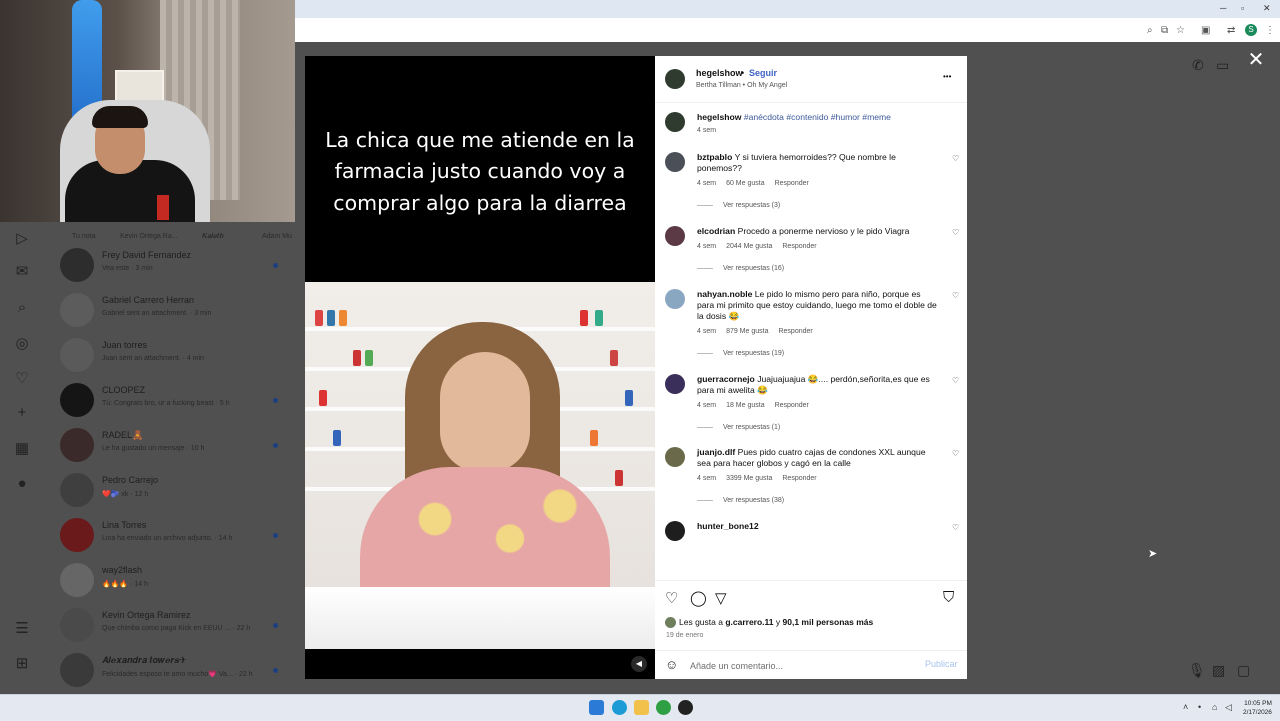 This screenshot has height=721, width=1280. What do you see at coordinates (1242, 8) in the screenshot?
I see `maximize-button: ▫` at bounding box center [1242, 8].